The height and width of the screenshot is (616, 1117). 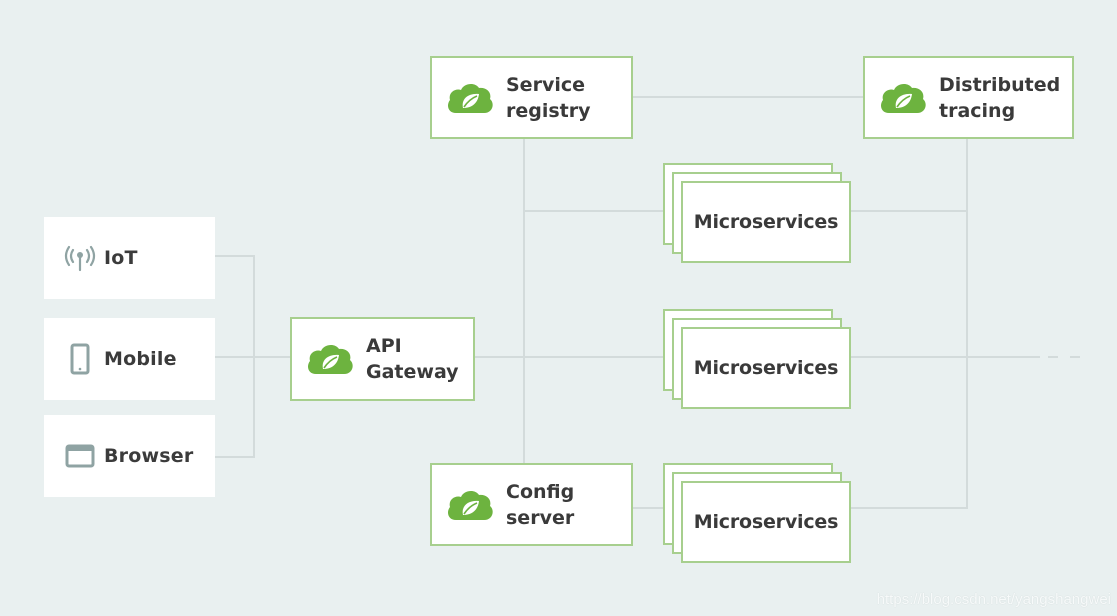 I want to click on browser-window-icon, so click(x=80, y=456).